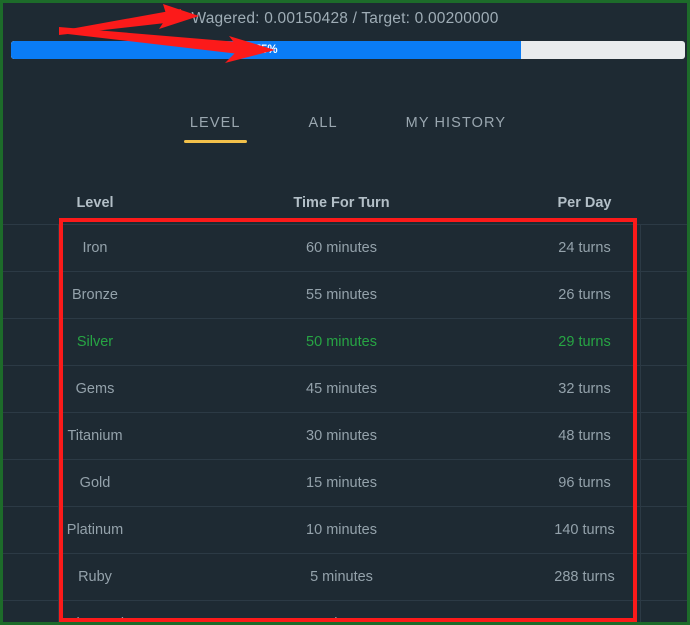 The height and width of the screenshot is (625, 690). What do you see at coordinates (95, 620) in the screenshot?
I see `cell-level: Diamond` at bounding box center [95, 620].